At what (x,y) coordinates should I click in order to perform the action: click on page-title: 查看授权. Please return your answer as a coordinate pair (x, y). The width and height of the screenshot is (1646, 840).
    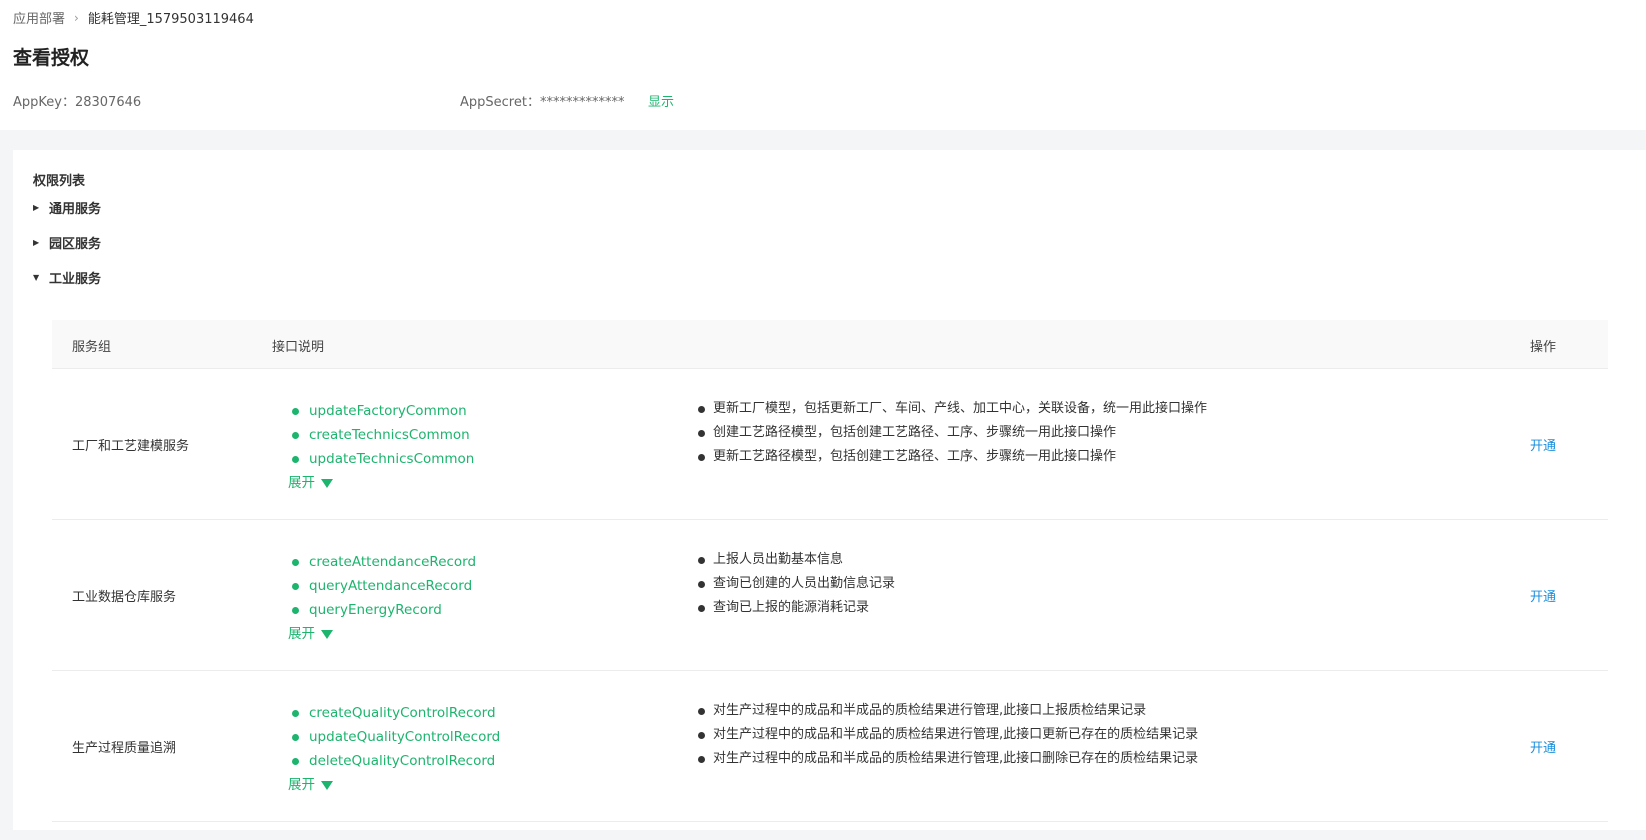
    Looking at the image, I should click on (51, 58).